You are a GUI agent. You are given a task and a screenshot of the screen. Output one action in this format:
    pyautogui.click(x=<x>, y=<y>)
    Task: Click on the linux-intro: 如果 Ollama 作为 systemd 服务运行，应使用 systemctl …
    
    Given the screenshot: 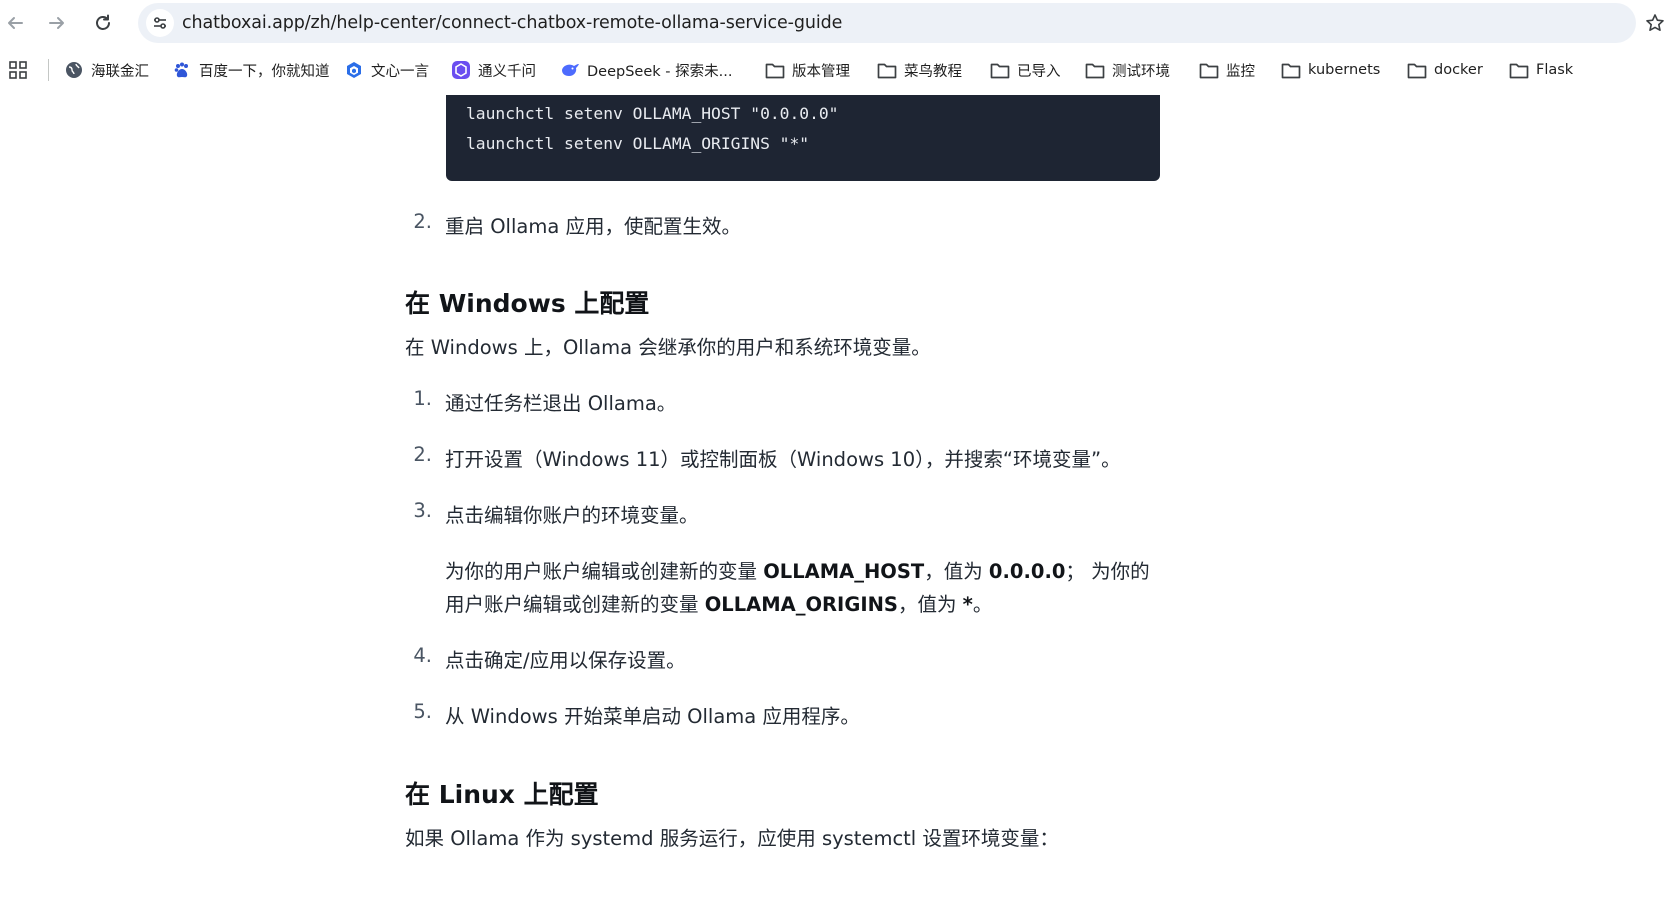 What is the action you would take?
    pyautogui.click(x=732, y=838)
    